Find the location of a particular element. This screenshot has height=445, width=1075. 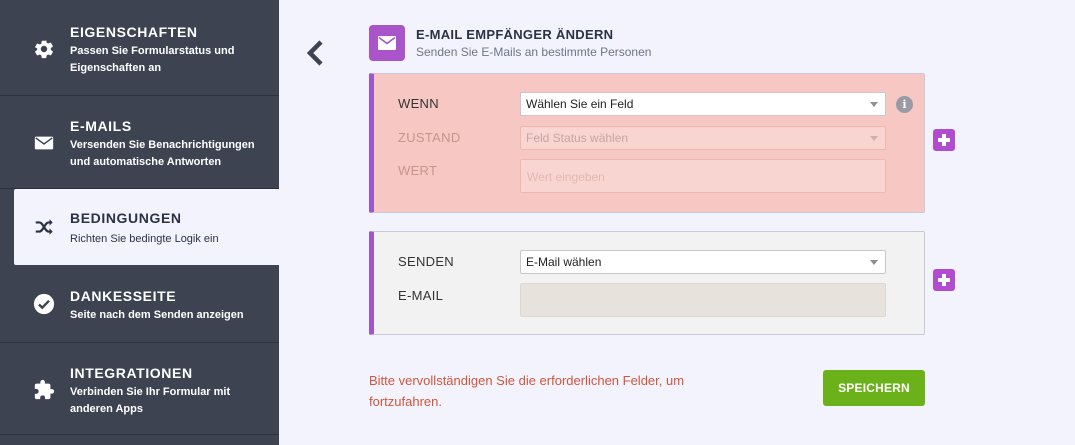

state-select-value: Feld Status wählen is located at coordinates (577, 138).